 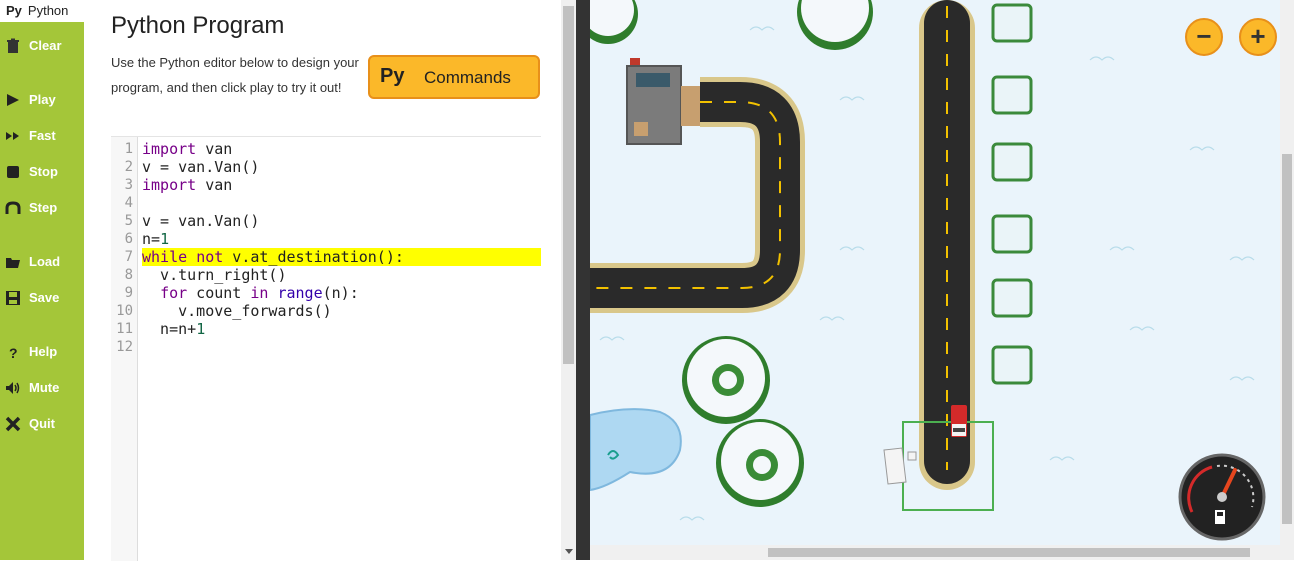 I want to click on quit-label: Quit, so click(x=42, y=423).